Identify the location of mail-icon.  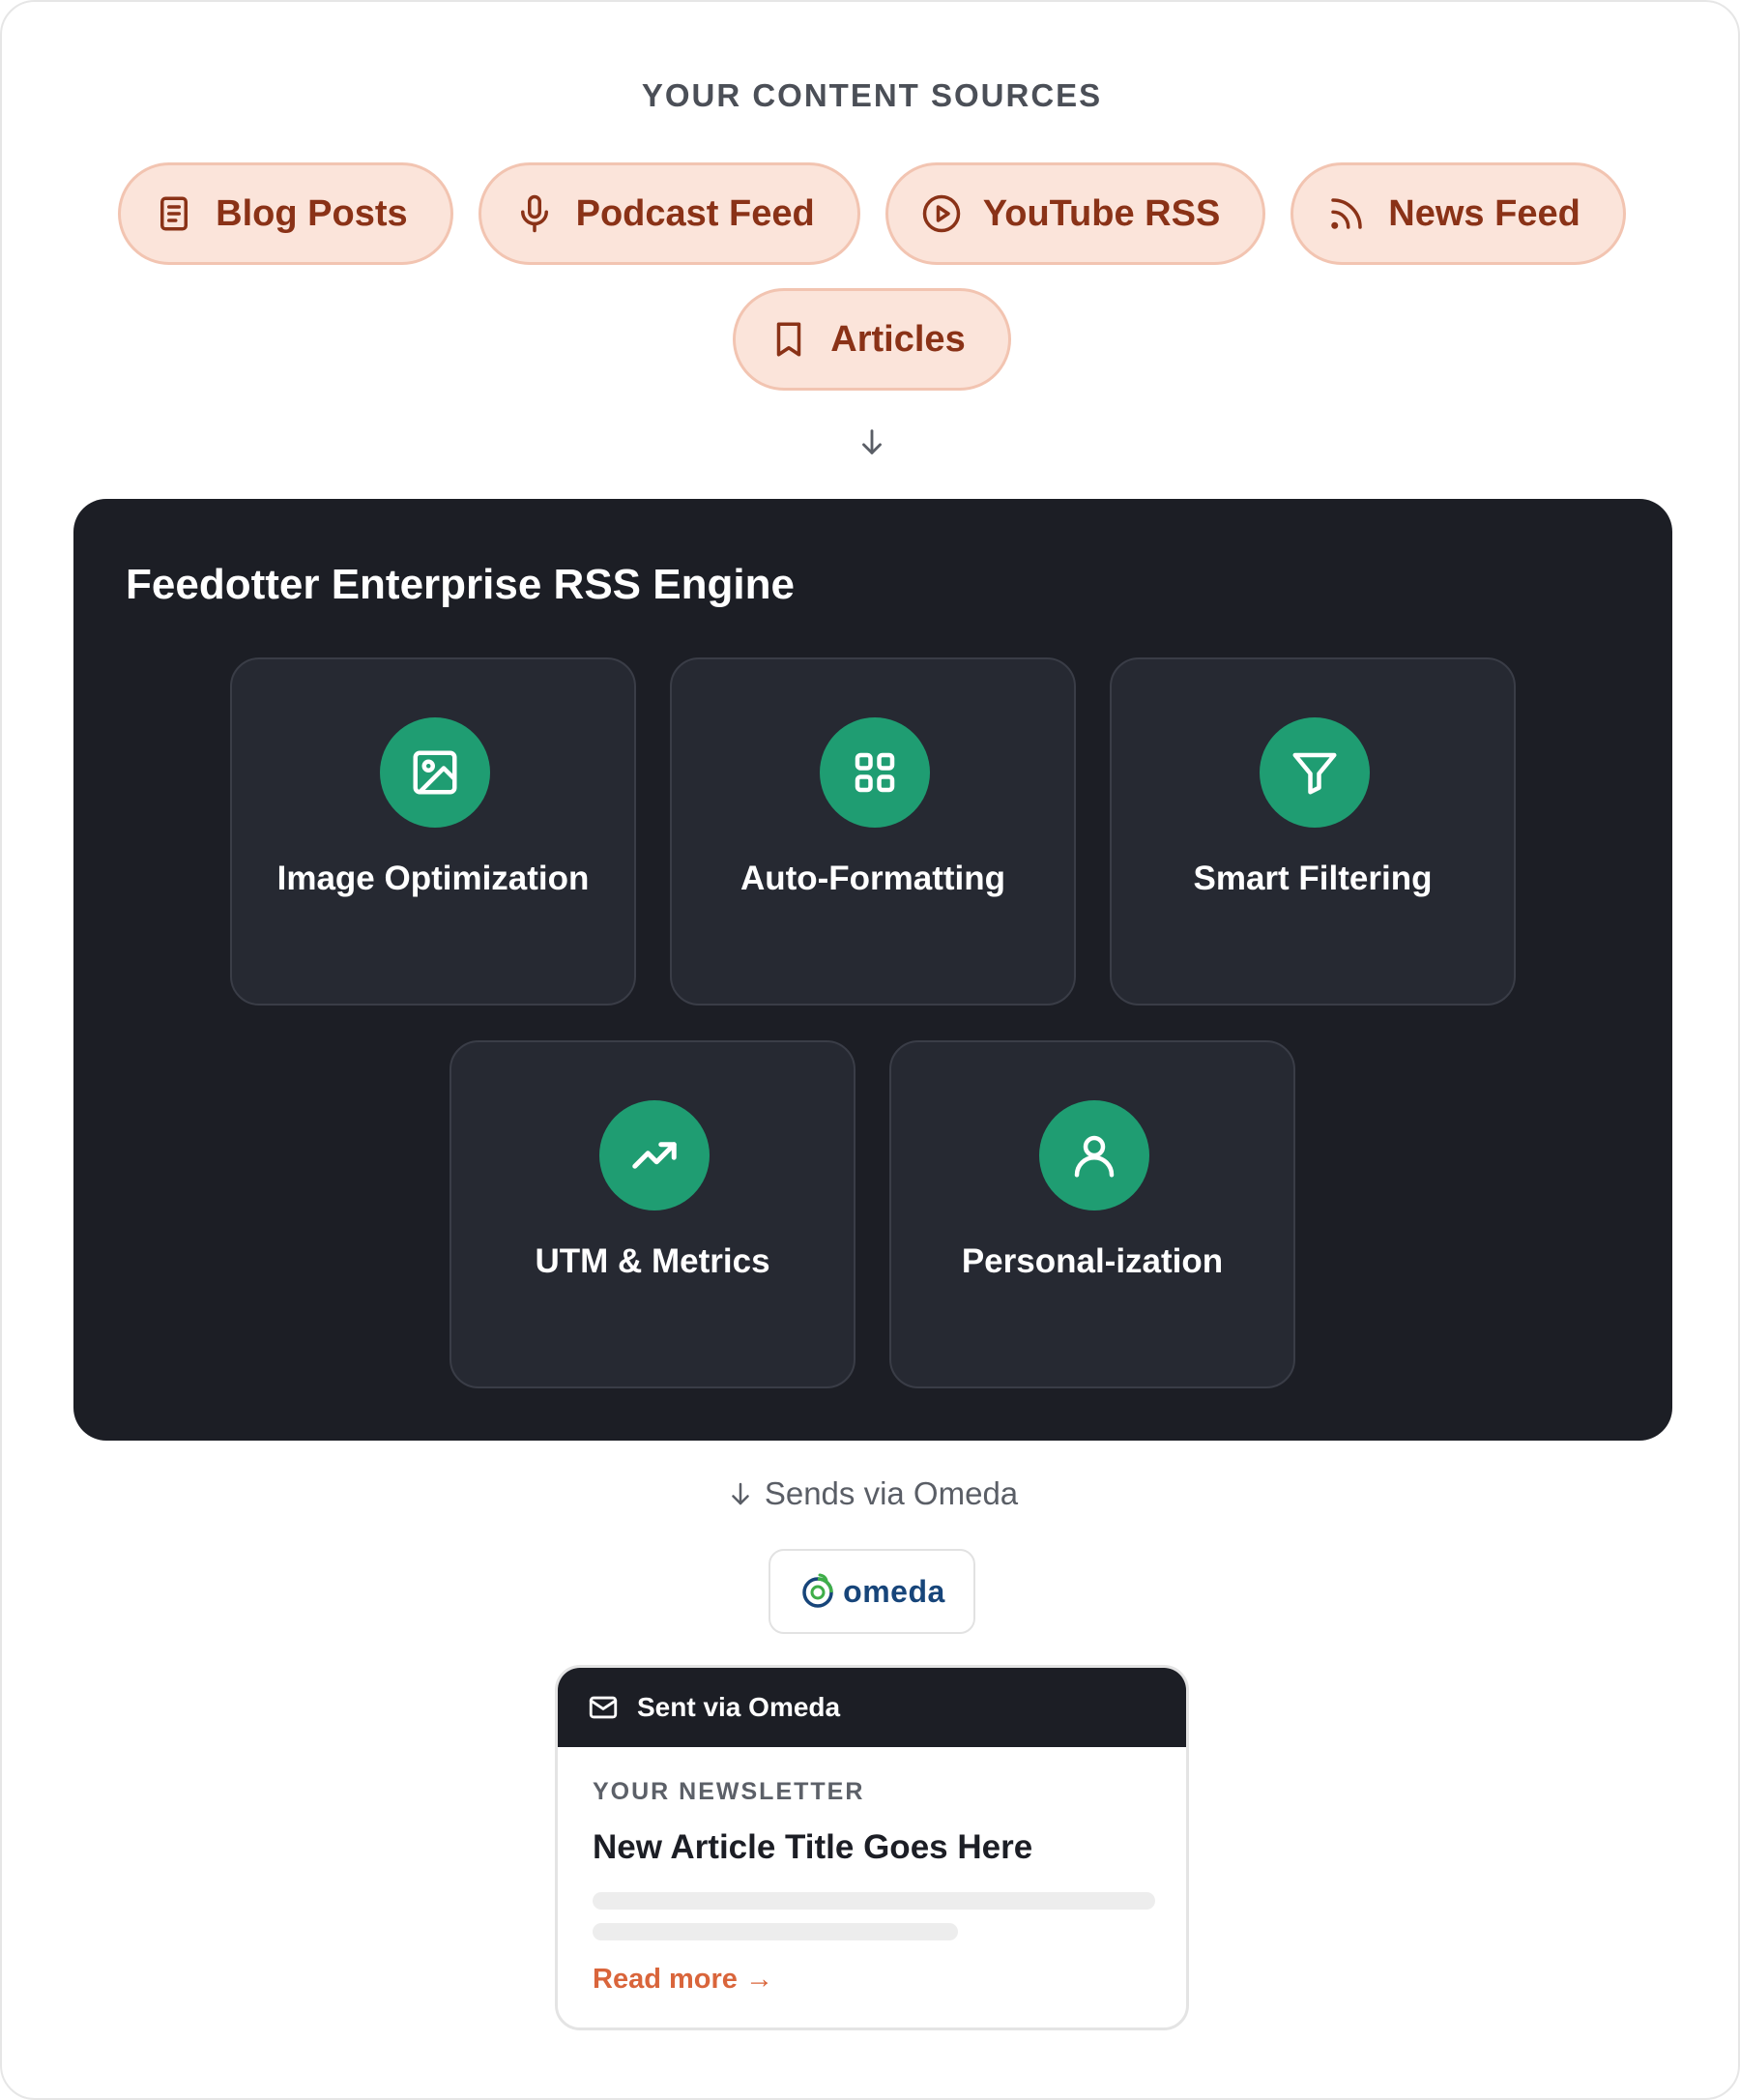
(604, 1707).